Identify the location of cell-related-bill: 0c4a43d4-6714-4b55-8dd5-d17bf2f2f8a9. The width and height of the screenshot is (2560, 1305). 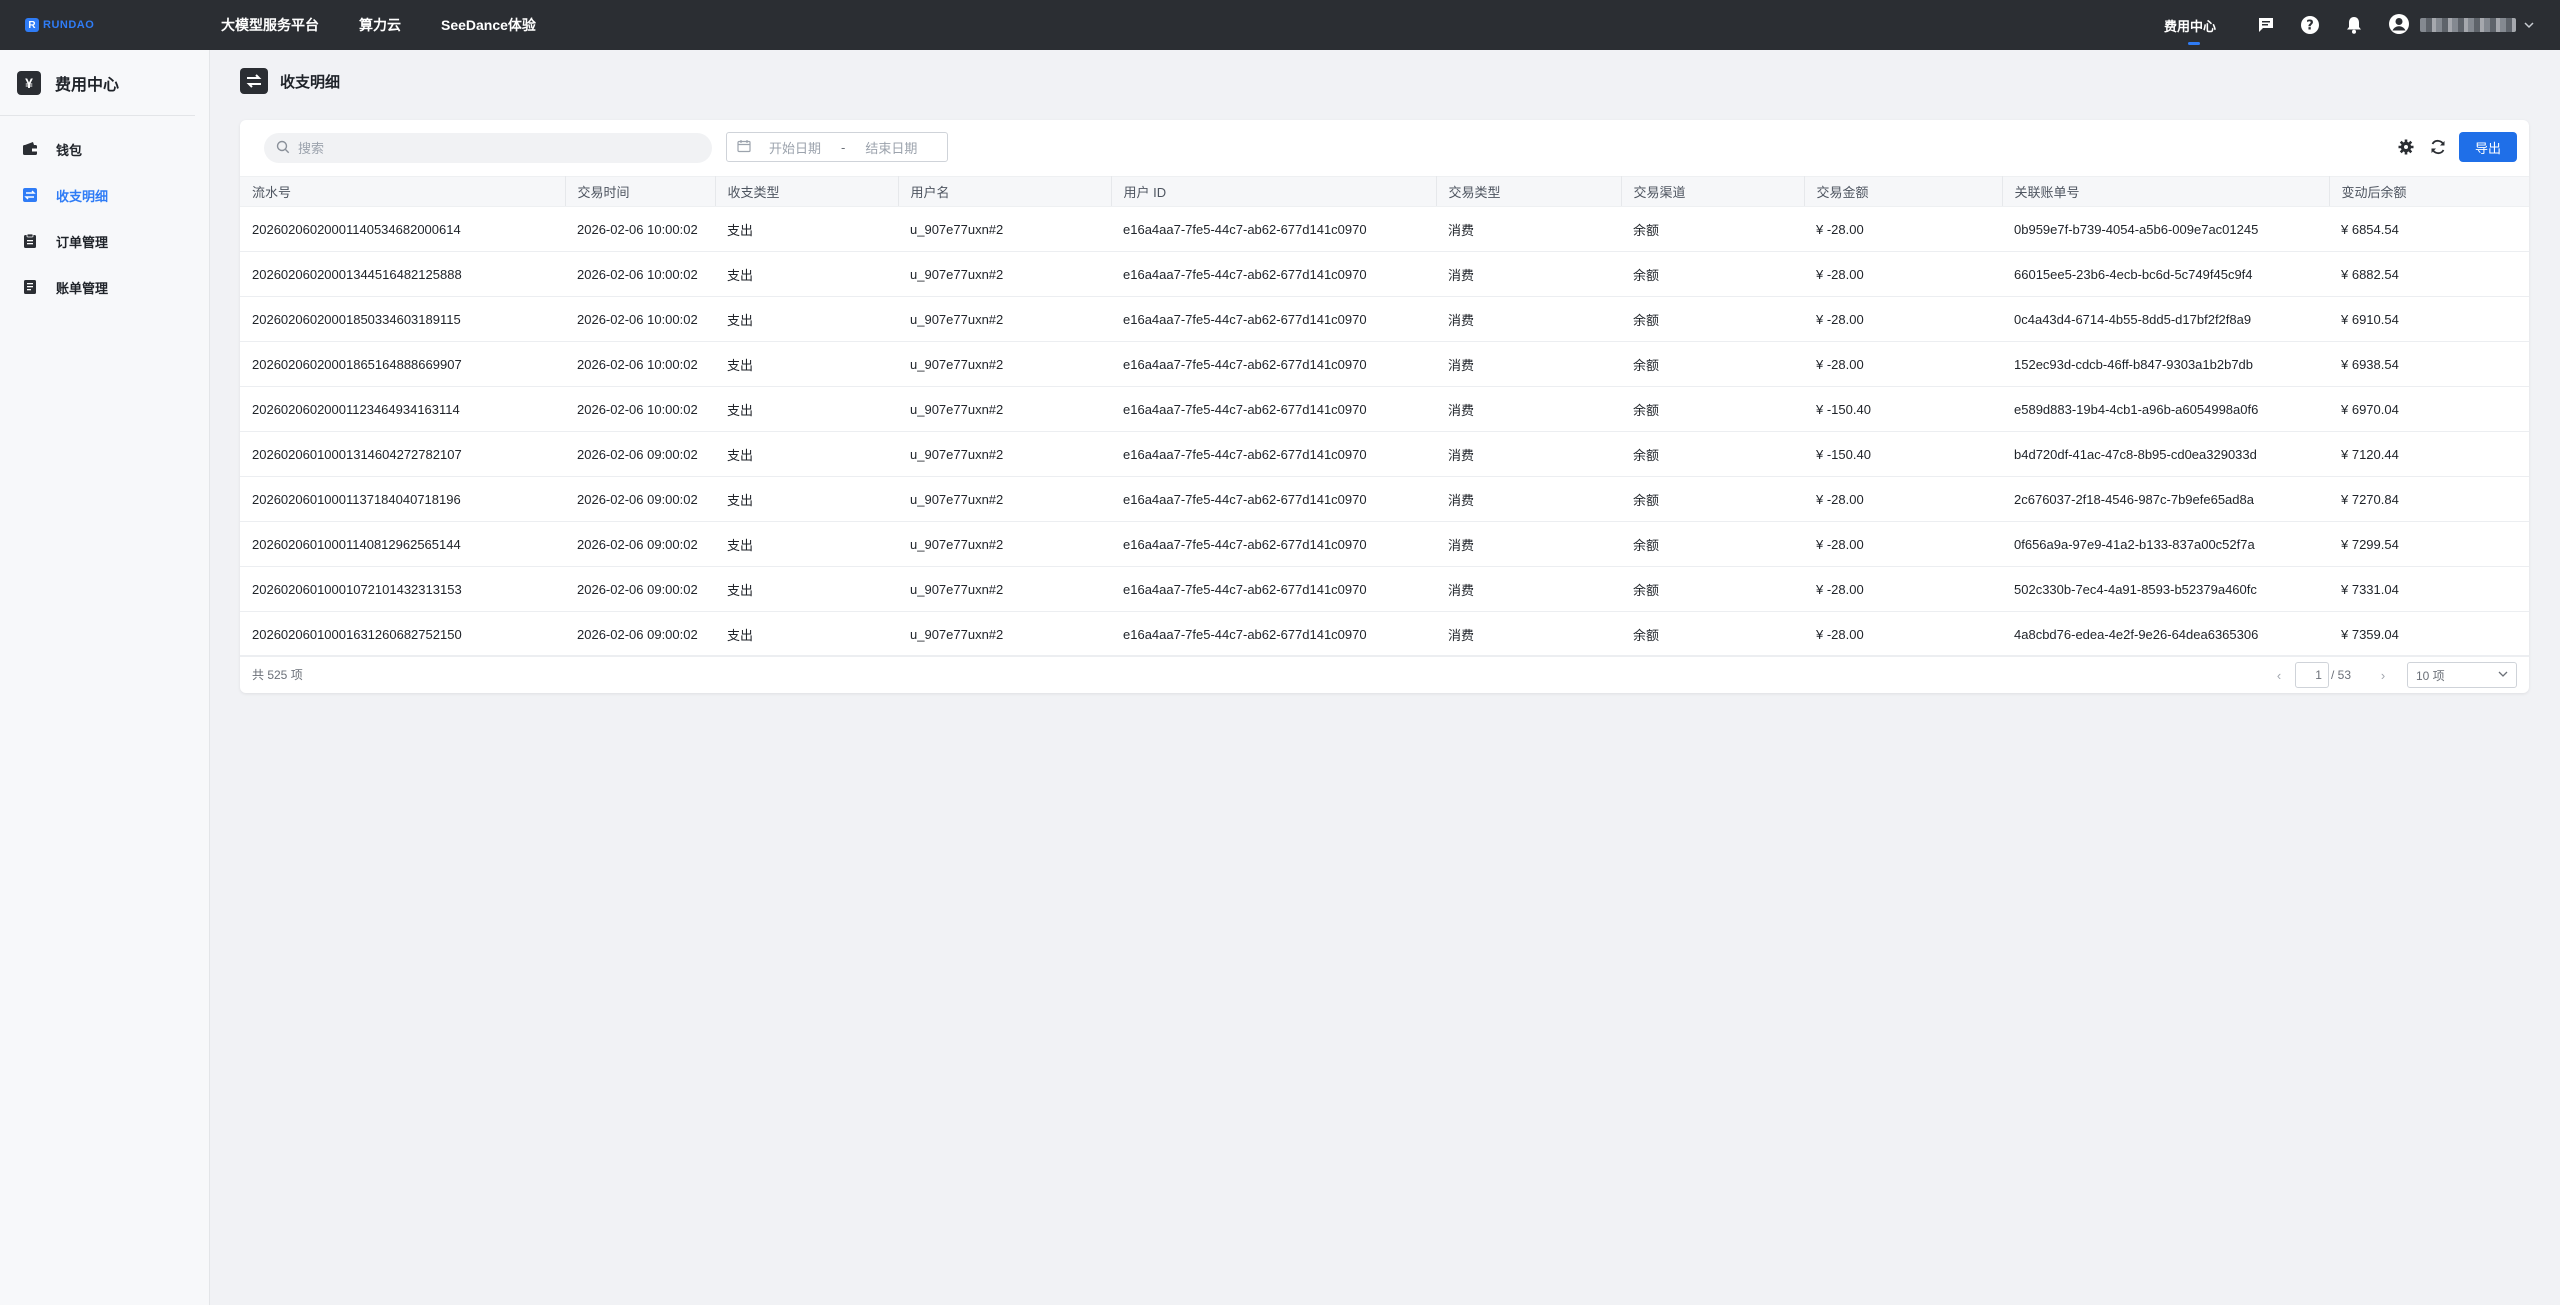
(2133, 319).